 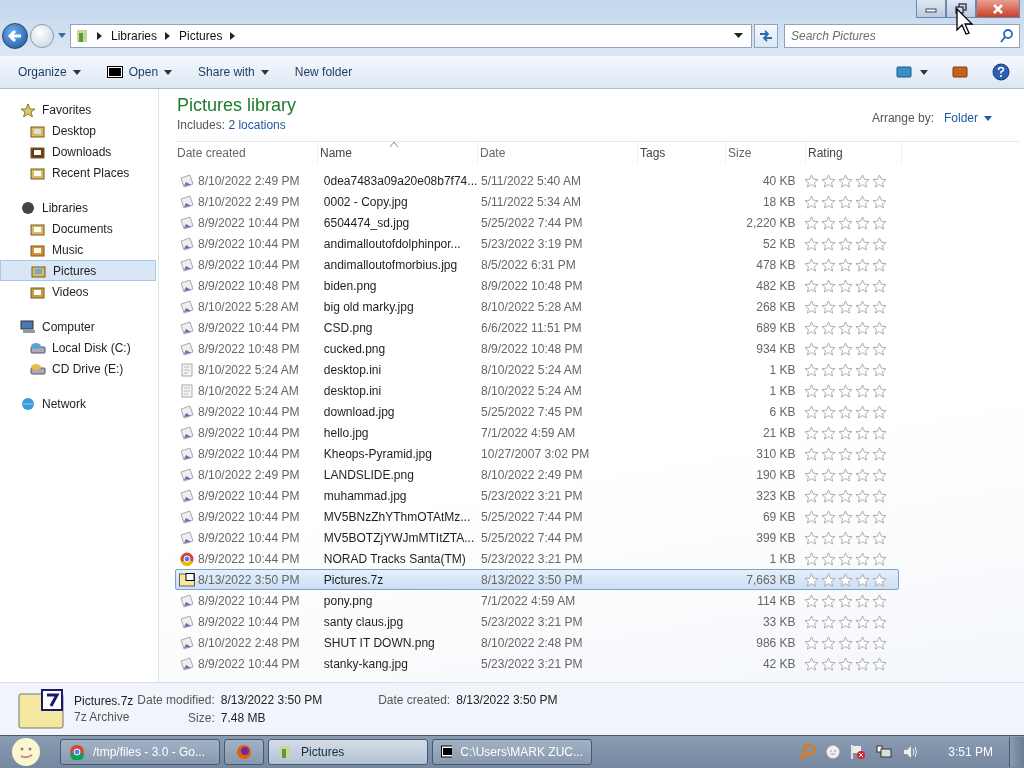 I want to click on column-header: Rating, so click(x=854, y=153).